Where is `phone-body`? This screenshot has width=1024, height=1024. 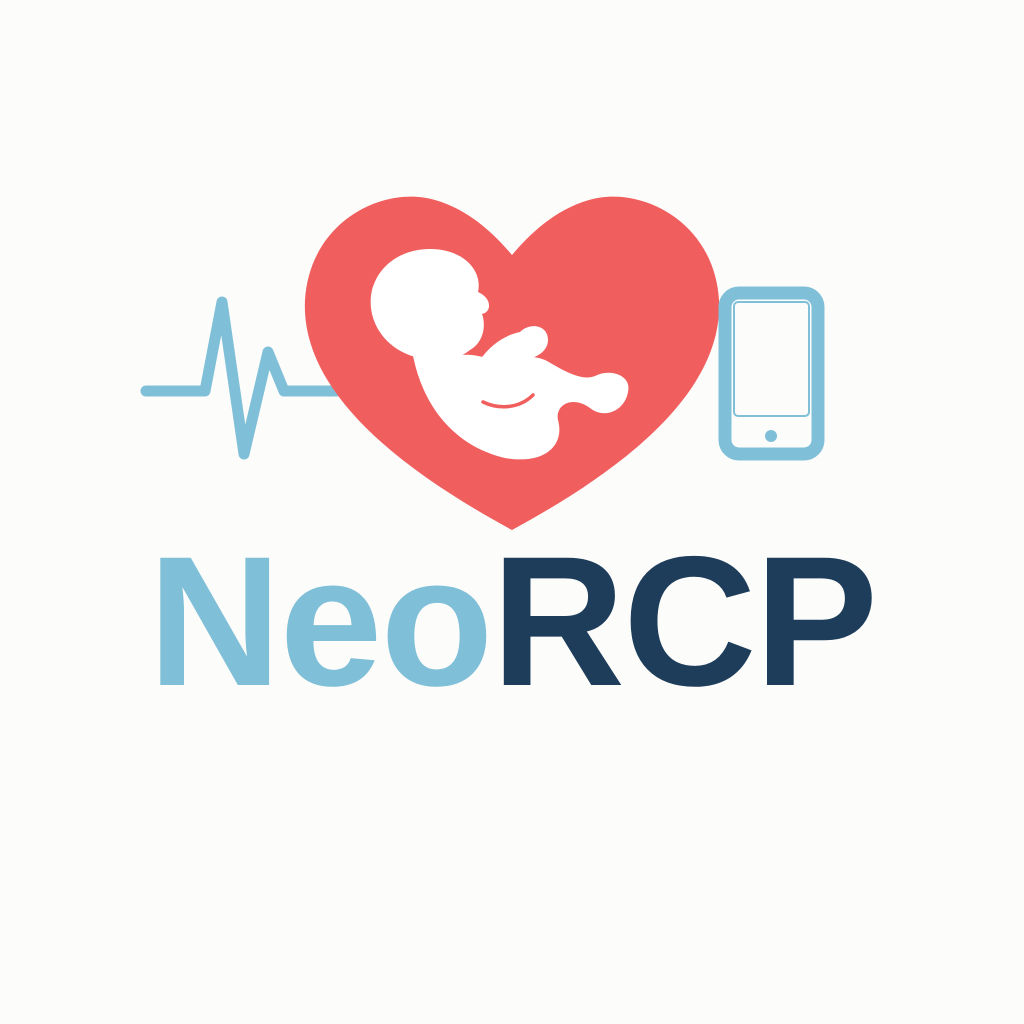
phone-body is located at coordinates (771, 373).